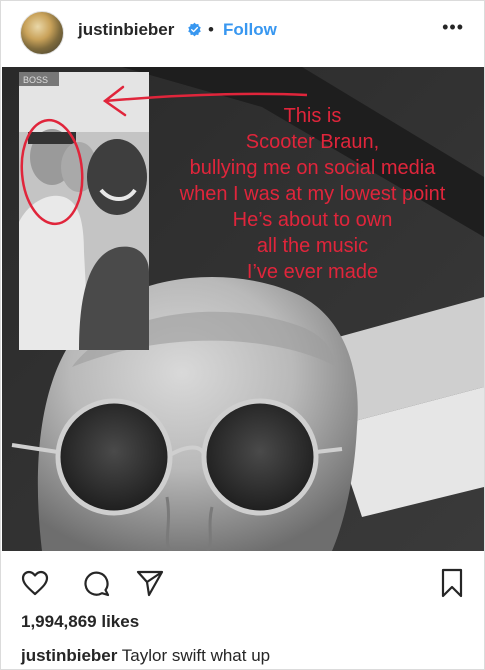 This screenshot has width=485, height=670. What do you see at coordinates (242, 581) in the screenshot?
I see `post-actions` at bounding box center [242, 581].